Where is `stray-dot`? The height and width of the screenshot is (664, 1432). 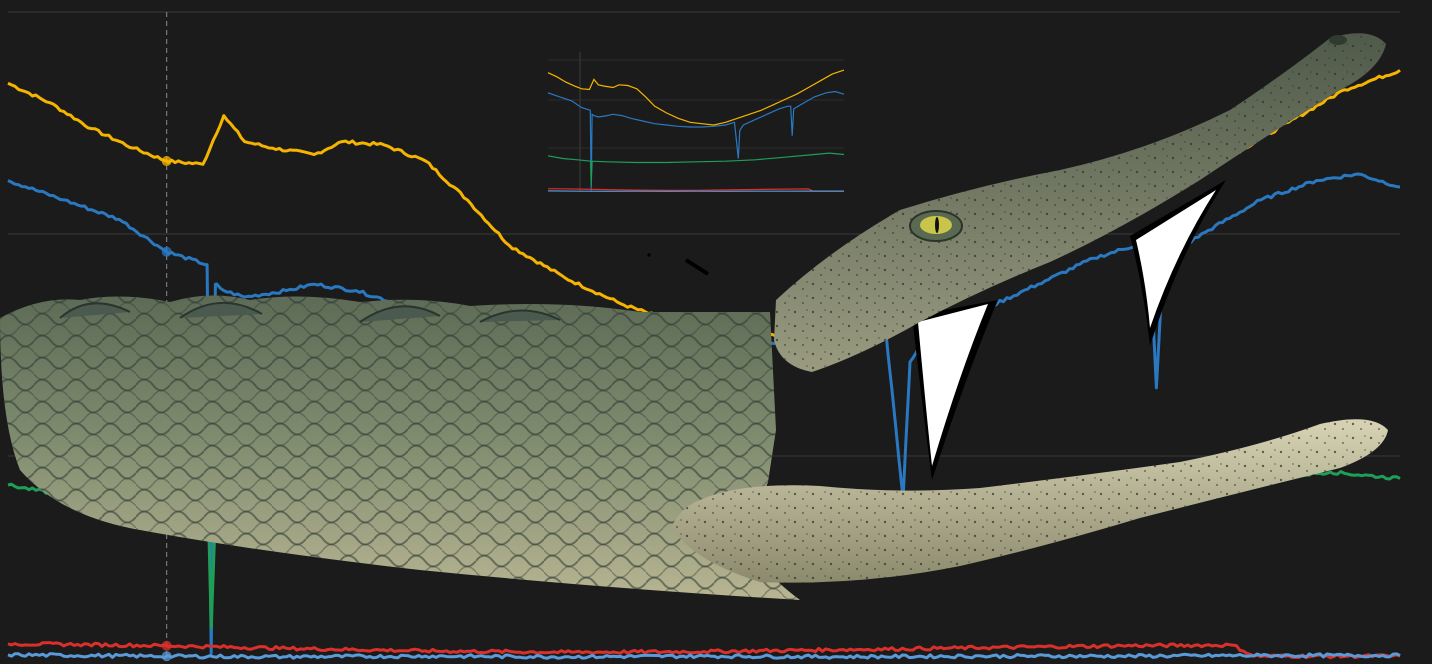
stray-dot is located at coordinates (649, 255).